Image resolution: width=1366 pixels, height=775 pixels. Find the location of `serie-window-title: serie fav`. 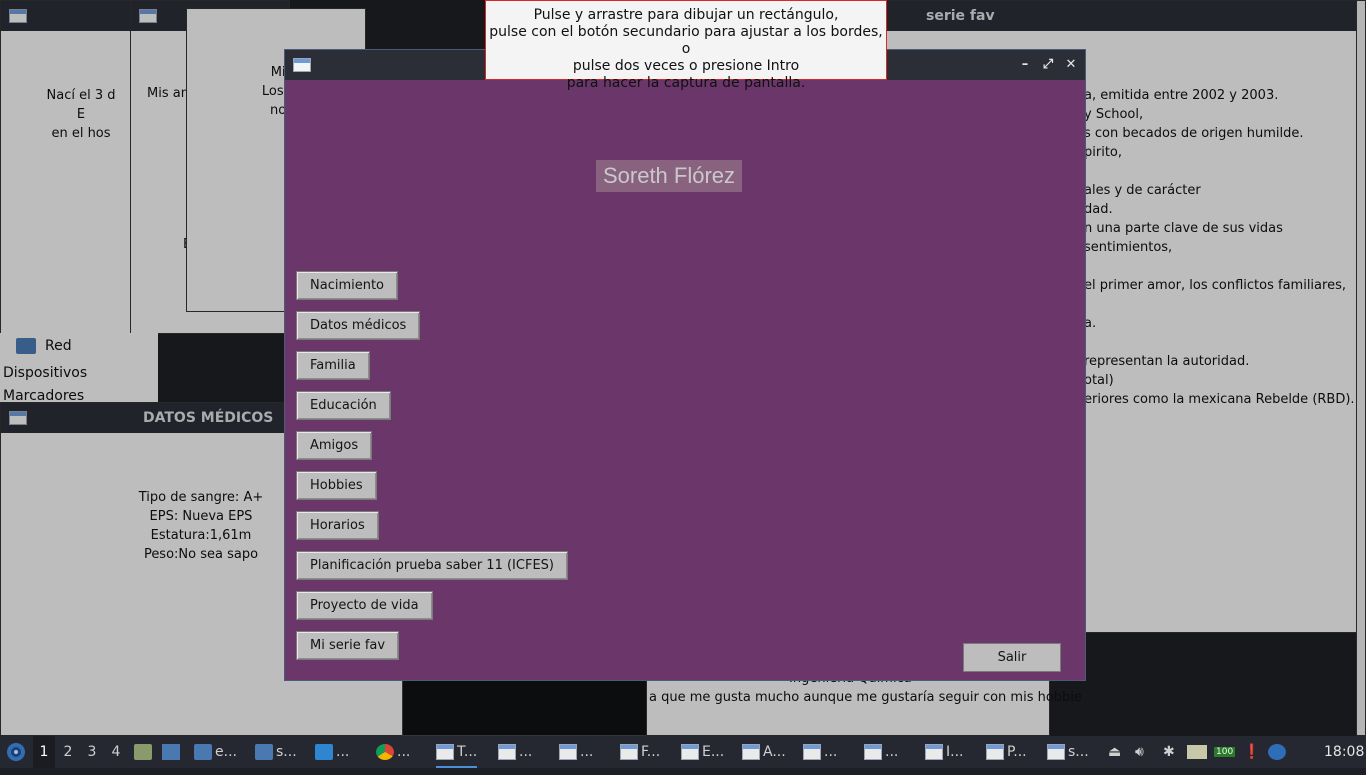

serie-window-title: serie fav is located at coordinates (960, 16).